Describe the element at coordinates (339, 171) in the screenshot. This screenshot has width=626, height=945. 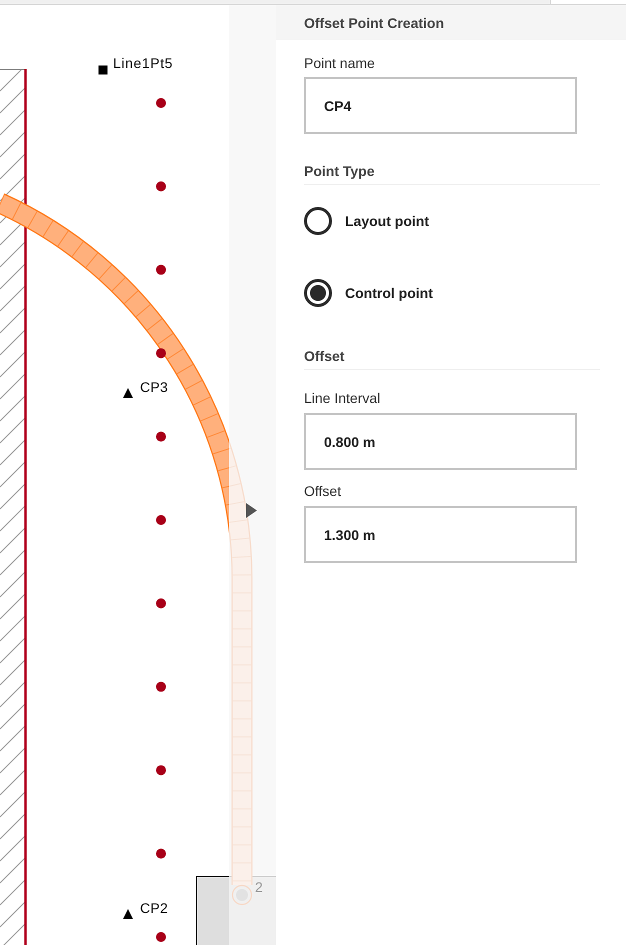
I see `section-heading: Point Type` at that location.